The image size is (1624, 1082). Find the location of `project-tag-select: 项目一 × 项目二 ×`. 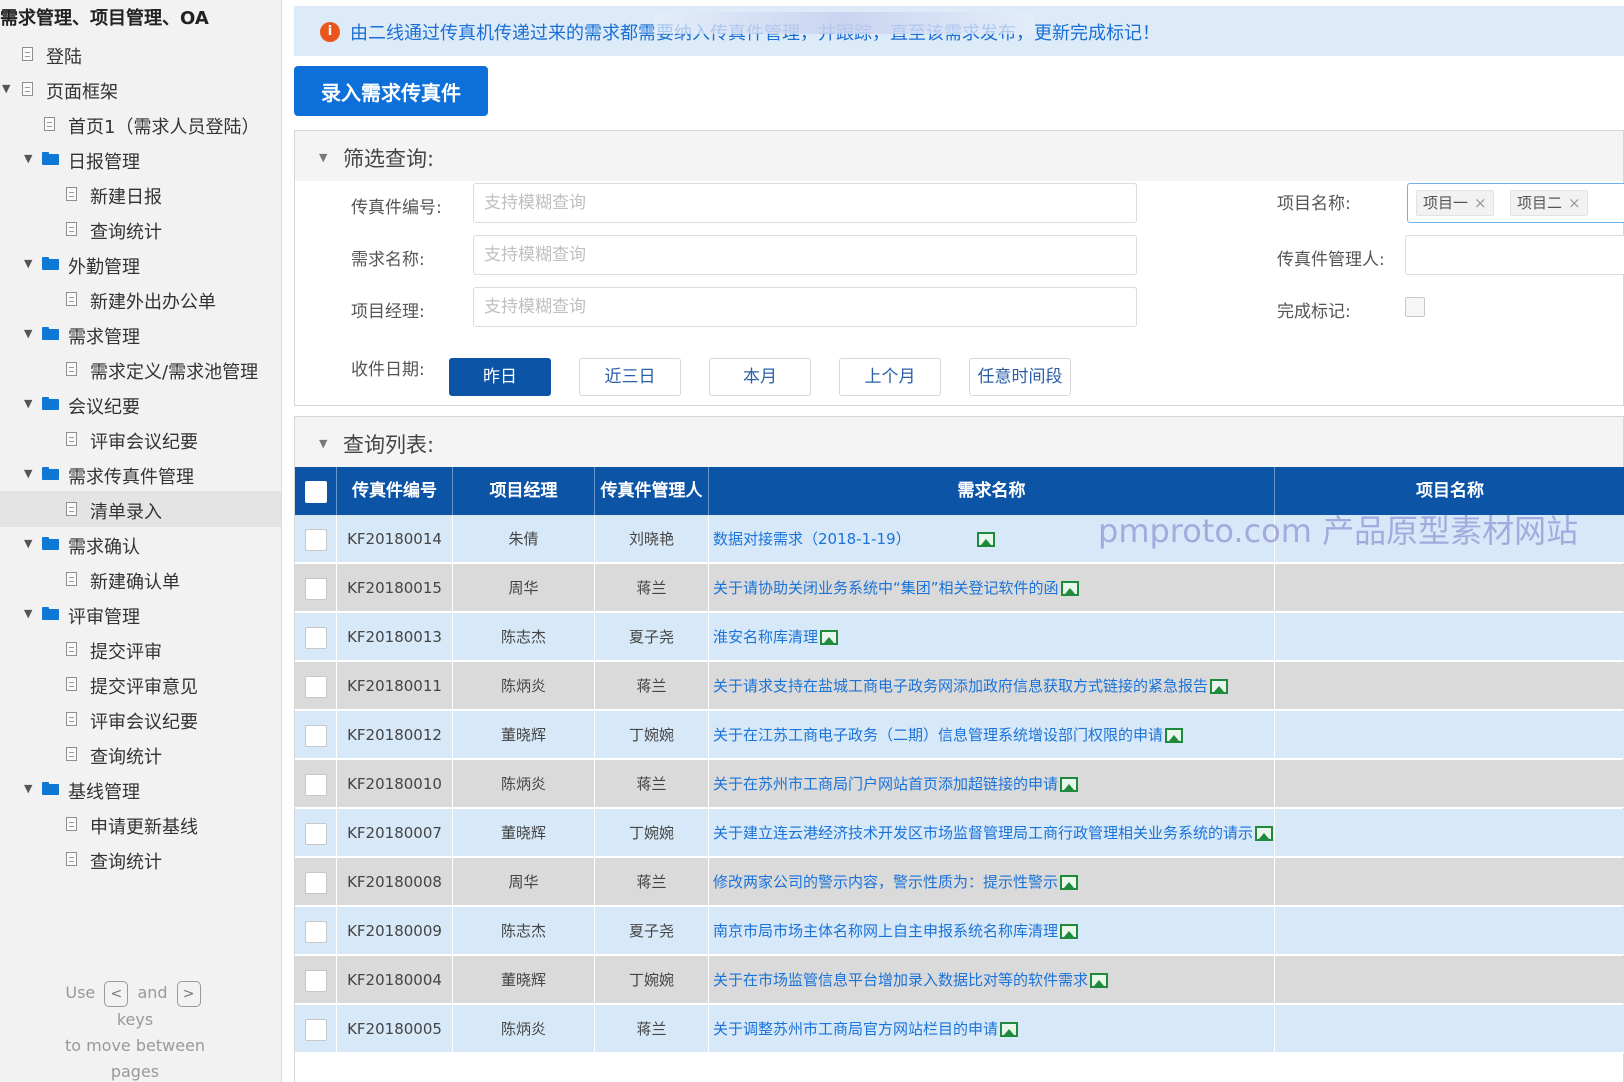

project-tag-select: 项目一 × 项目二 × is located at coordinates (1515, 203).